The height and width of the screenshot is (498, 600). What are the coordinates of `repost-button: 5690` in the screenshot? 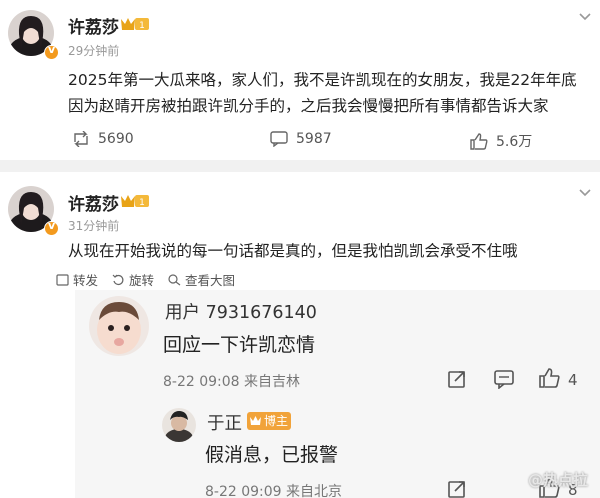 It's located at (103, 139).